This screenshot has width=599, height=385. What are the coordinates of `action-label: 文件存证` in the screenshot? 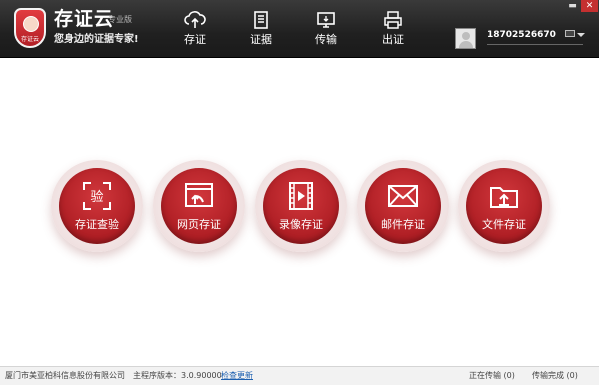 It's located at (504, 224).